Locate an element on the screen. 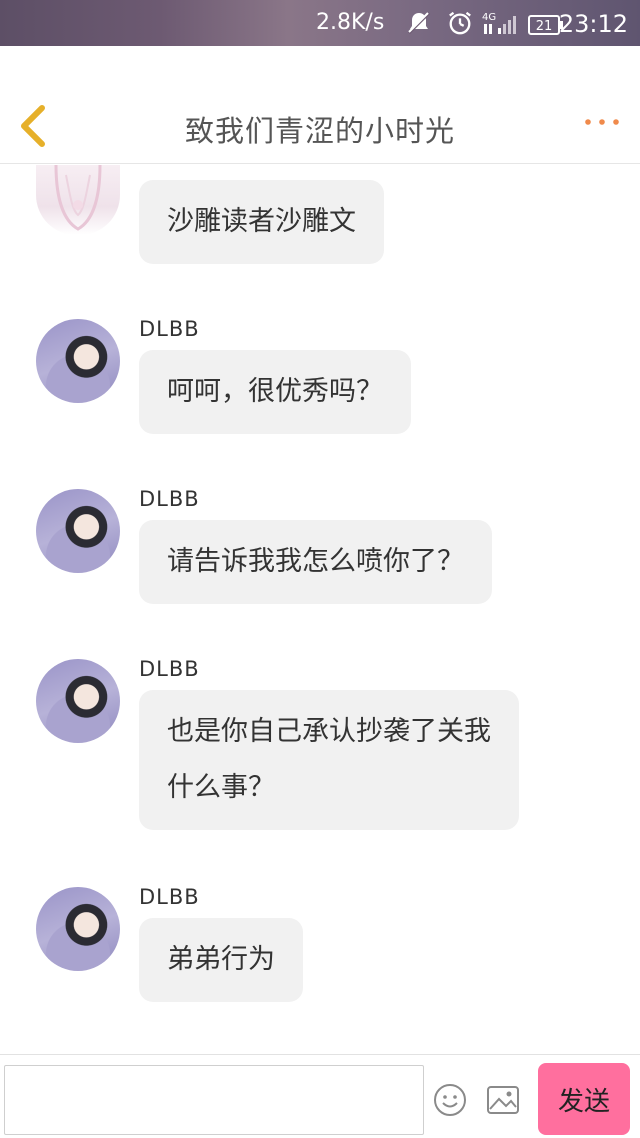  network-type-label: 4G is located at coordinates (489, 17).